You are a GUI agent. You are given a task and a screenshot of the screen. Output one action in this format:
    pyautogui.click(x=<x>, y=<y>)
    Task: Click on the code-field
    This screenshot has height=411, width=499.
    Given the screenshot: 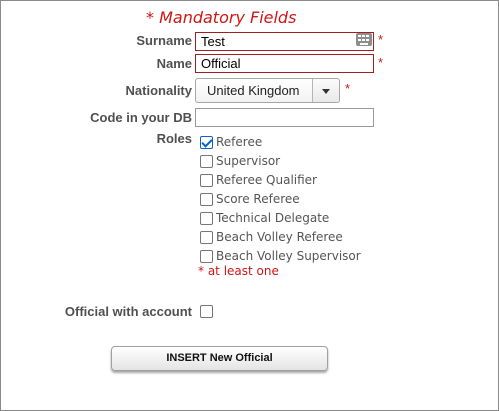 What is the action you would take?
    pyautogui.click(x=284, y=117)
    